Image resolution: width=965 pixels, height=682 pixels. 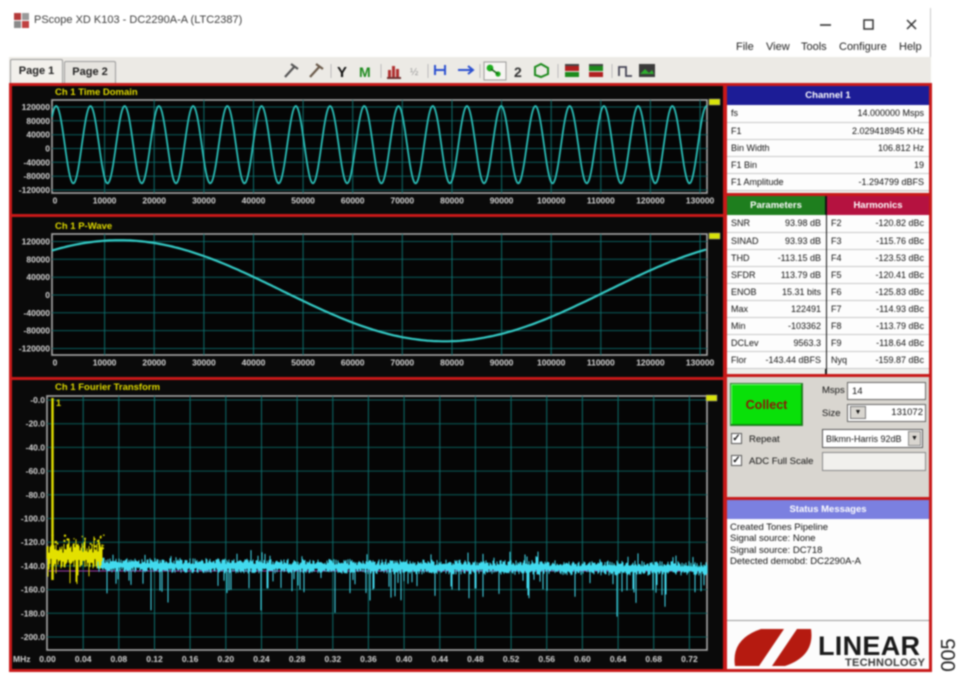 What do you see at coordinates (261, 659) in the screenshot?
I see `svg-text: 0.24` at bounding box center [261, 659].